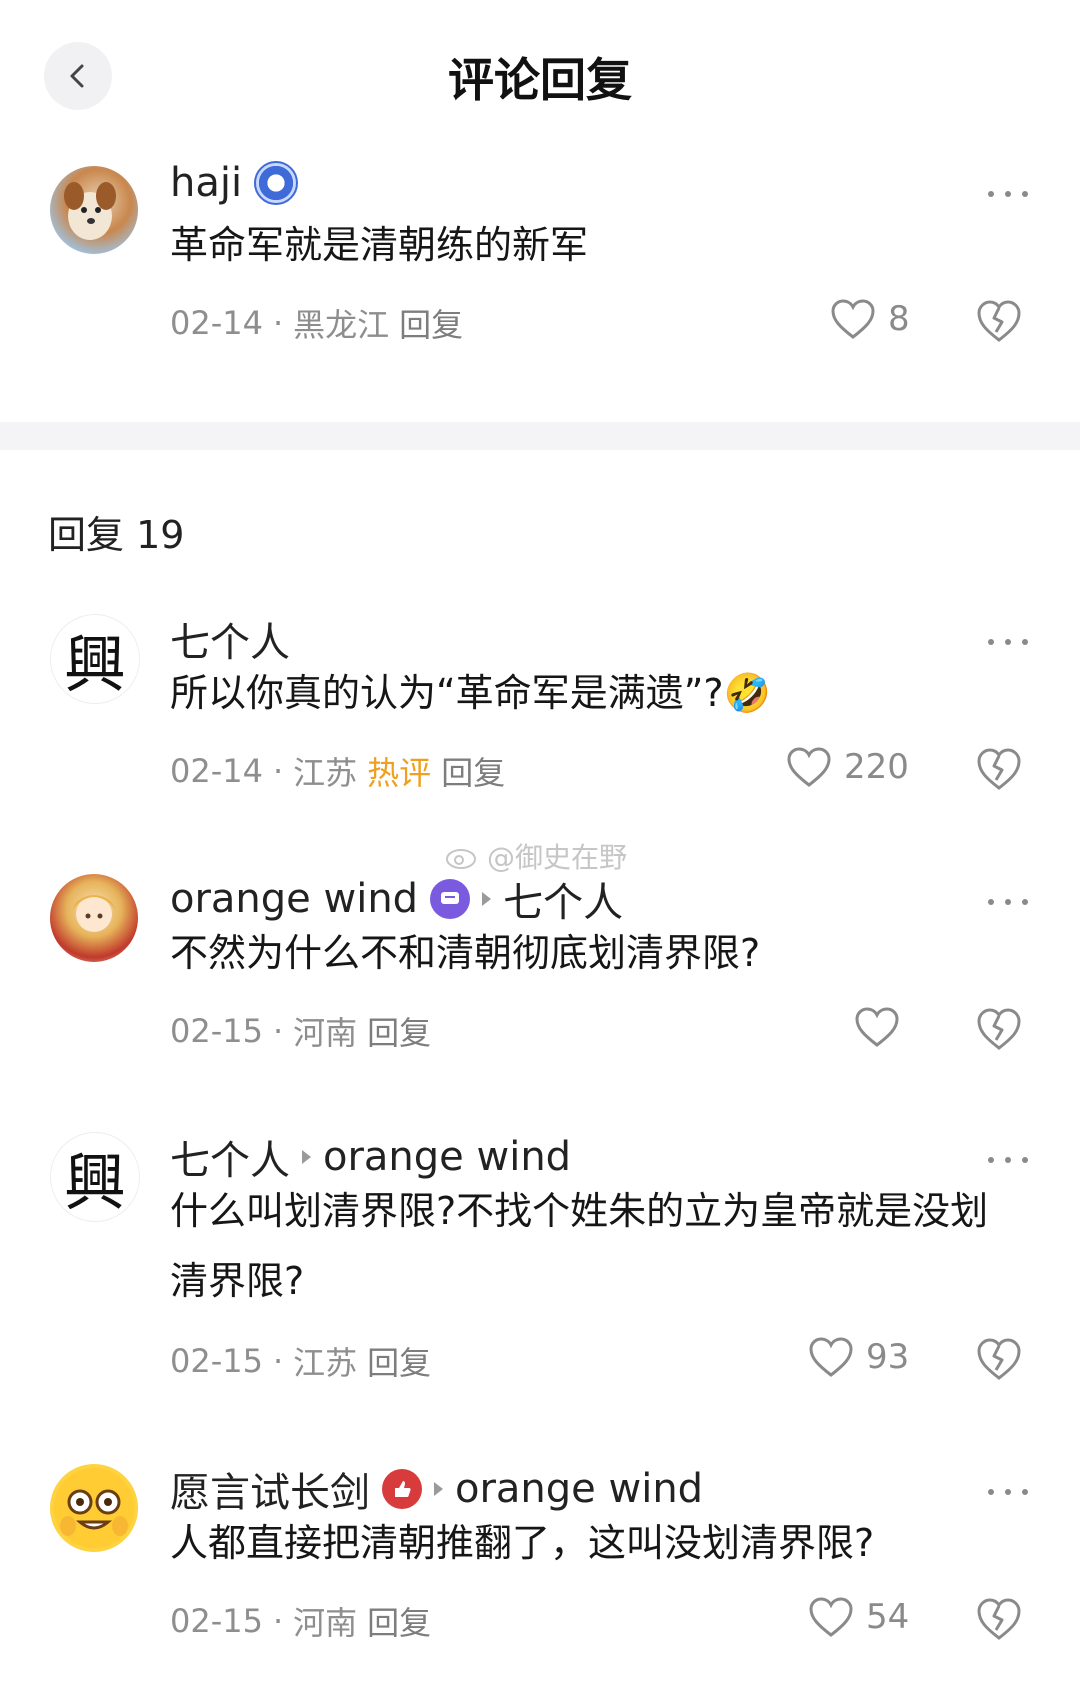  What do you see at coordinates (465, 953) in the screenshot?
I see `comment-text: 不然为什么不和清朝彻底划清界限?` at bounding box center [465, 953].